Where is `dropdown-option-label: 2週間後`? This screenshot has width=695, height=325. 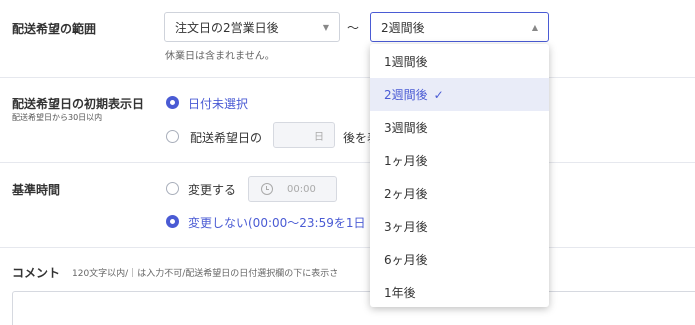
dropdown-option-label: 2週間後 is located at coordinates (406, 95).